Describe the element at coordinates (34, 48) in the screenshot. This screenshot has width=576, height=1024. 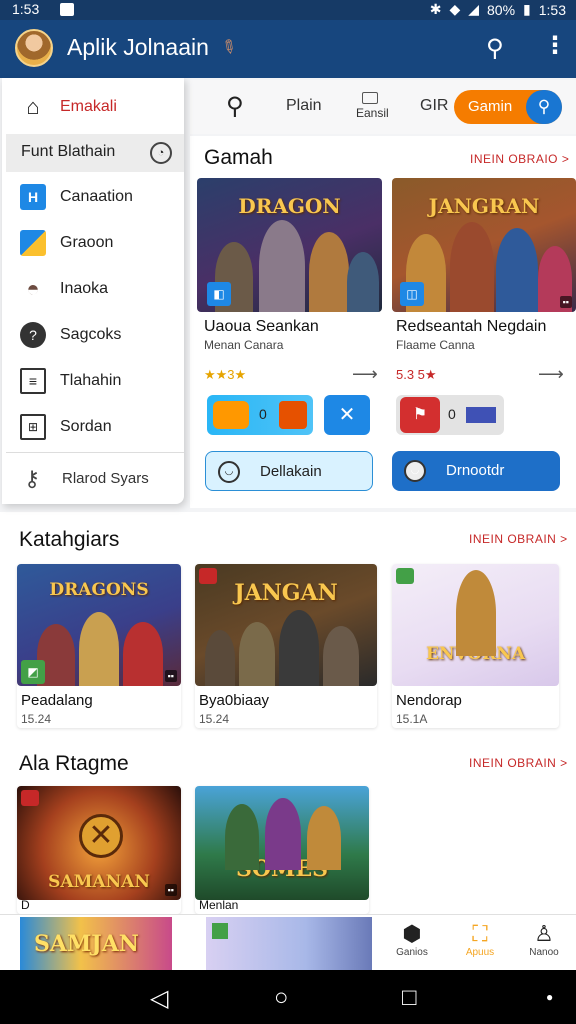
I see `avatar` at that location.